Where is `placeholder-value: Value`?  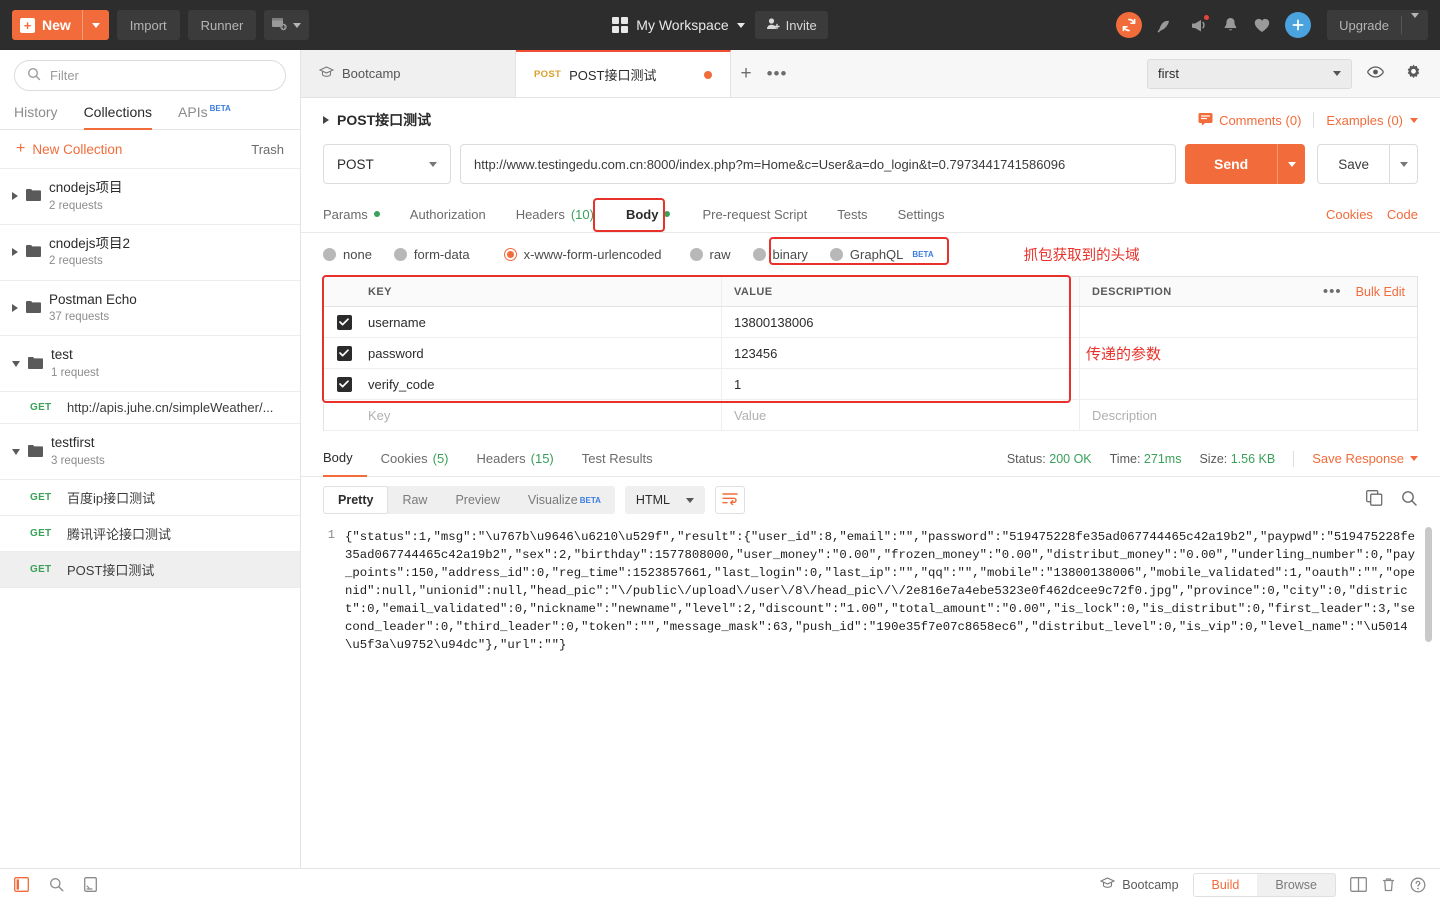 placeholder-value: Value is located at coordinates (901, 415).